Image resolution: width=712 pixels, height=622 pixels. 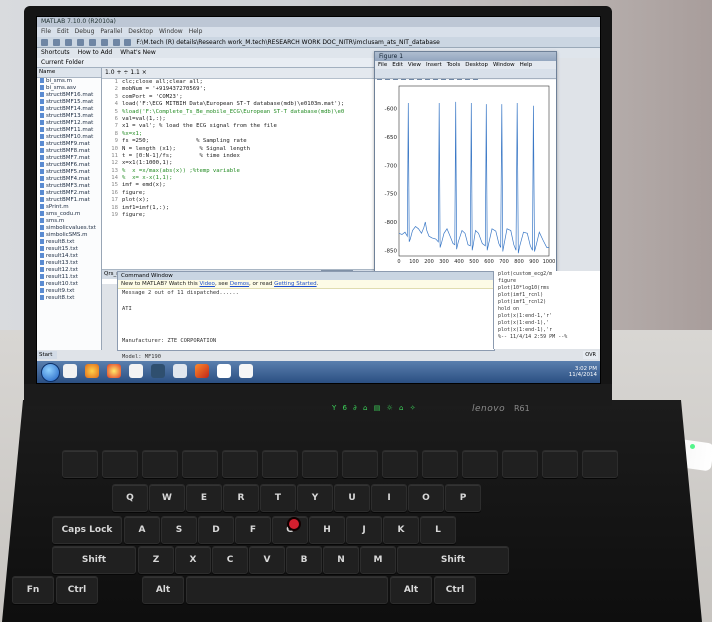 What do you see at coordinates (247, 149) in the screenshot?
I see `code-line: 10 N = length (x1); % Signal length` at bounding box center [247, 149].